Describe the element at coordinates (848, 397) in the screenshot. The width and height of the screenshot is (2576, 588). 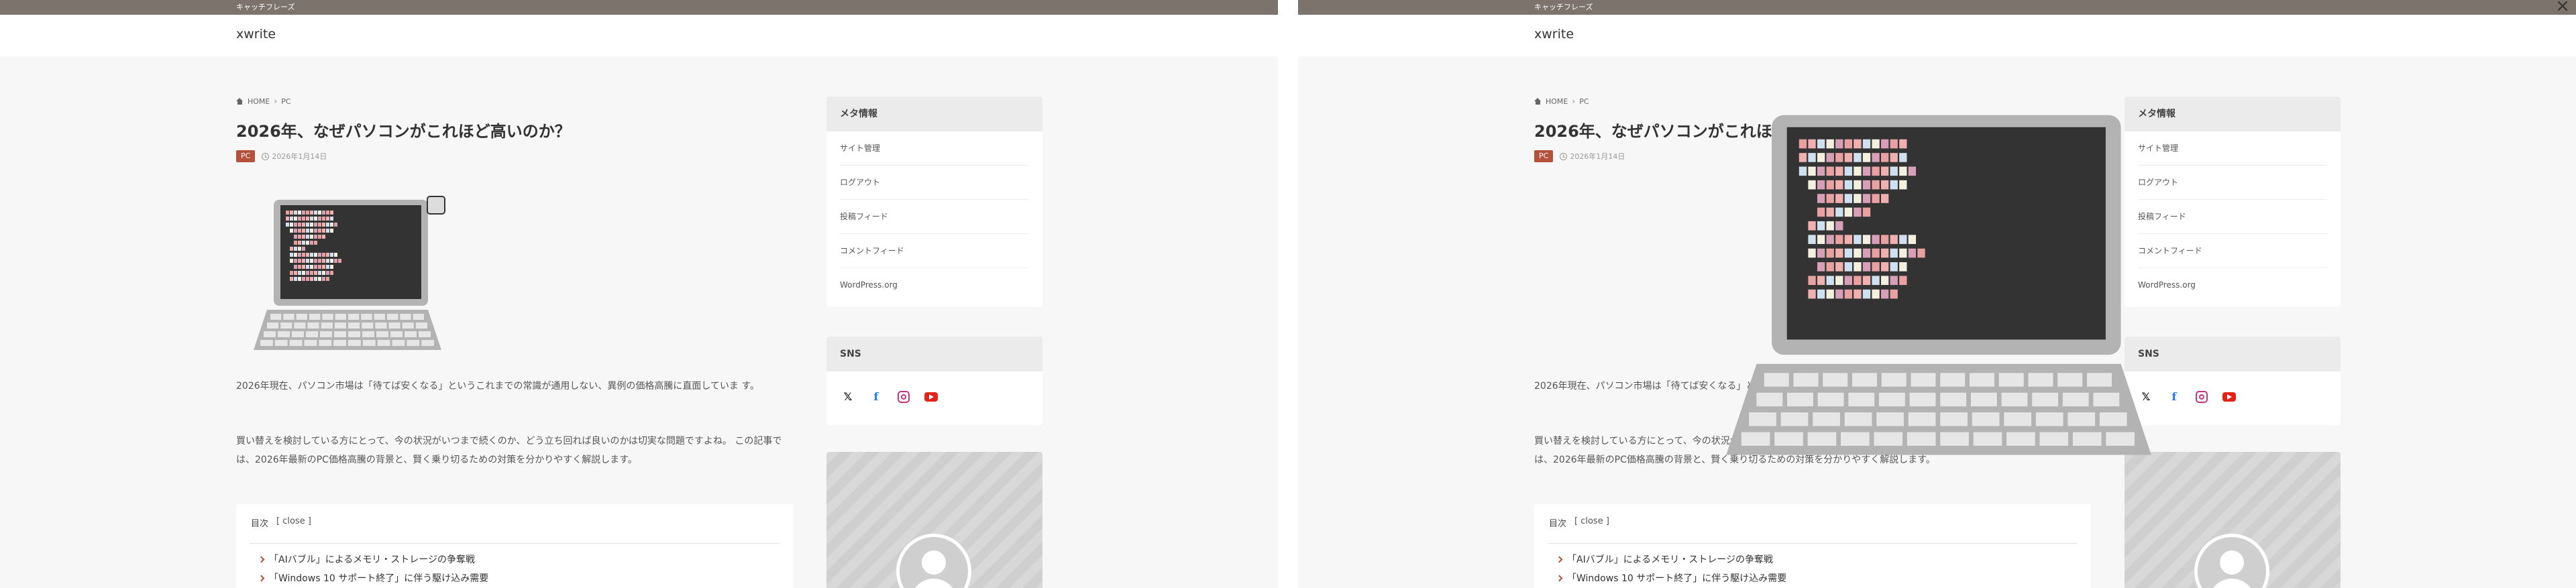
I see `x-icon: 𝕏` at that location.